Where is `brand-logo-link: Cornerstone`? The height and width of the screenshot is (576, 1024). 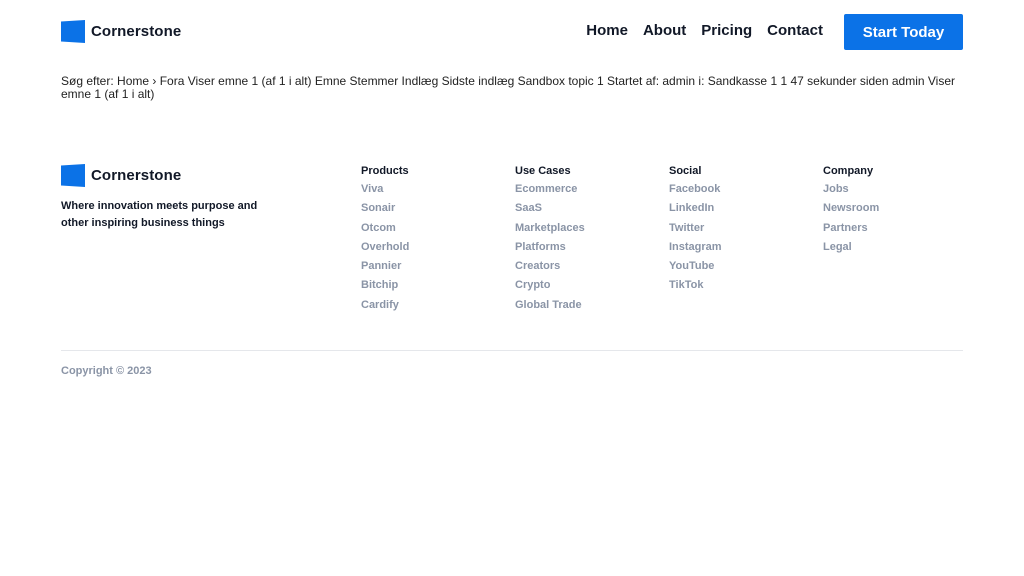
brand-logo-link: Cornerstone is located at coordinates (121, 31).